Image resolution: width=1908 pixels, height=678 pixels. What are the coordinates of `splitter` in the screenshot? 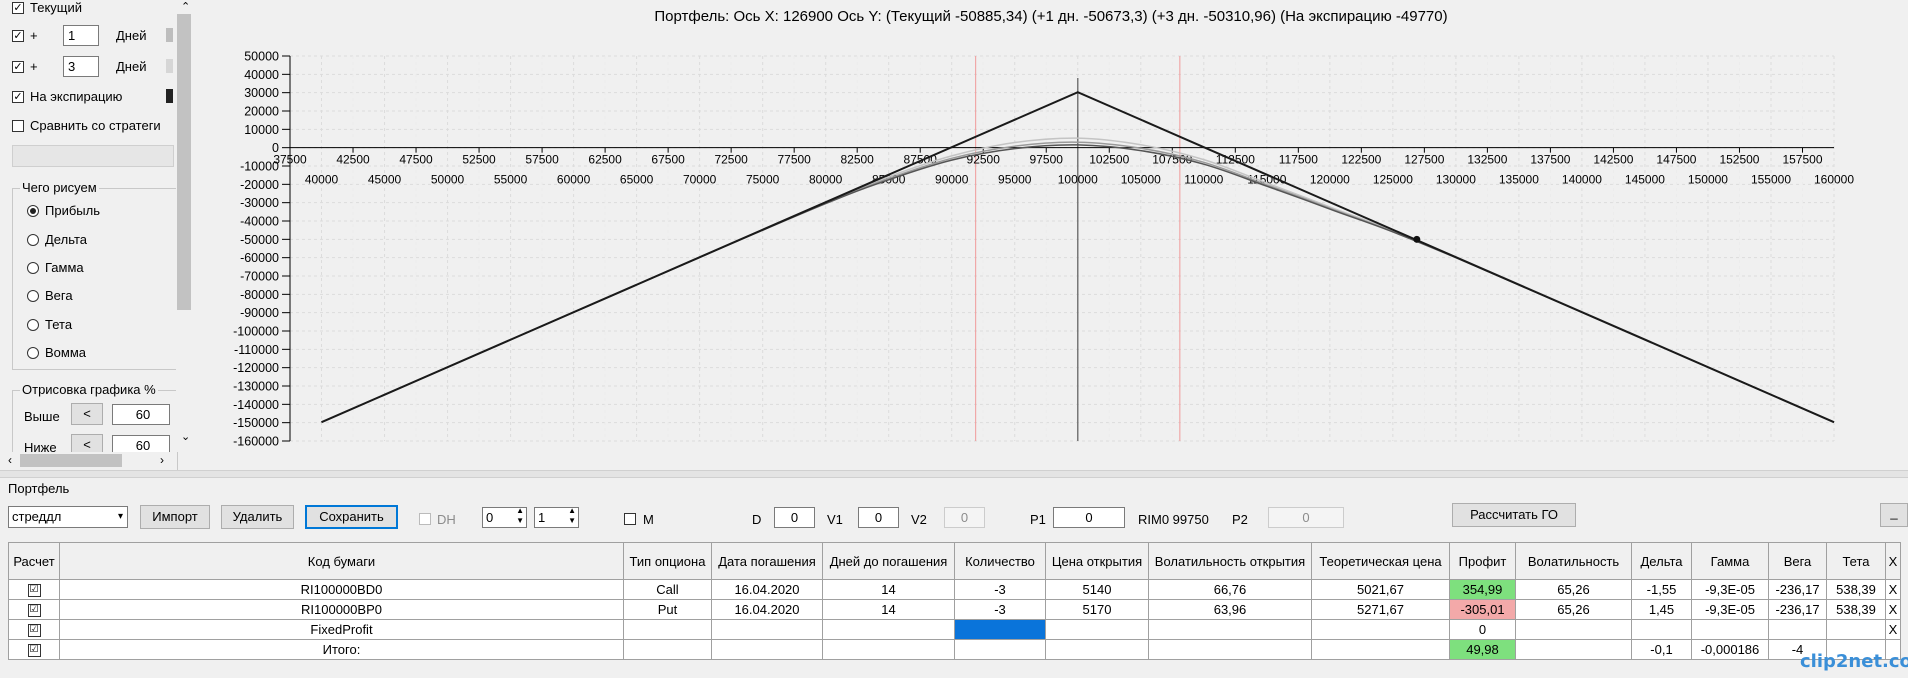 It's located at (954, 474).